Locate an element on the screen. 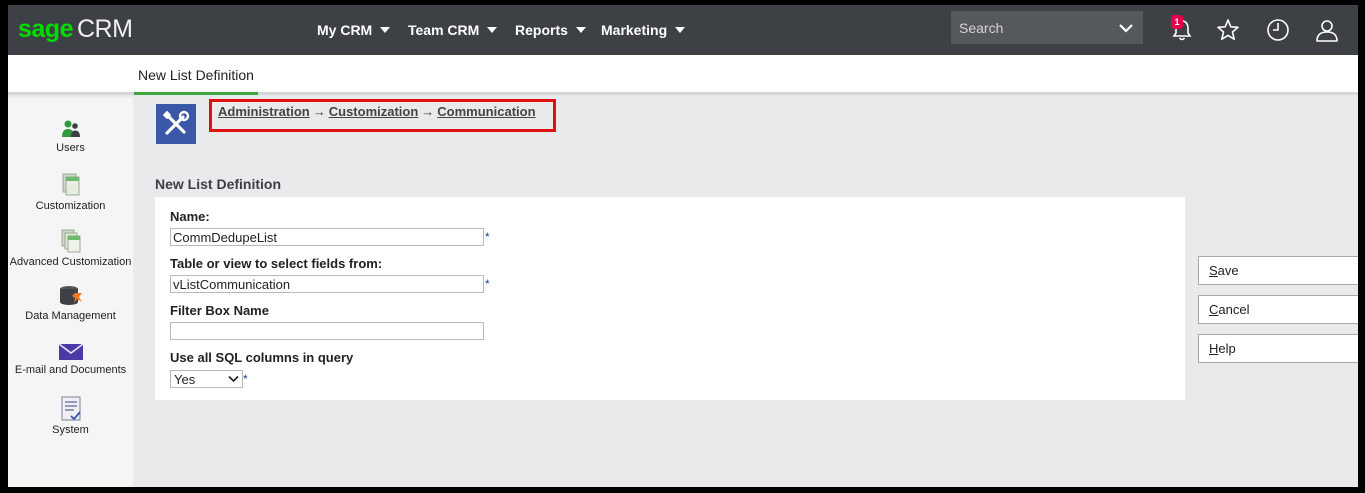  sidebar-item-label: System is located at coordinates (70, 430).